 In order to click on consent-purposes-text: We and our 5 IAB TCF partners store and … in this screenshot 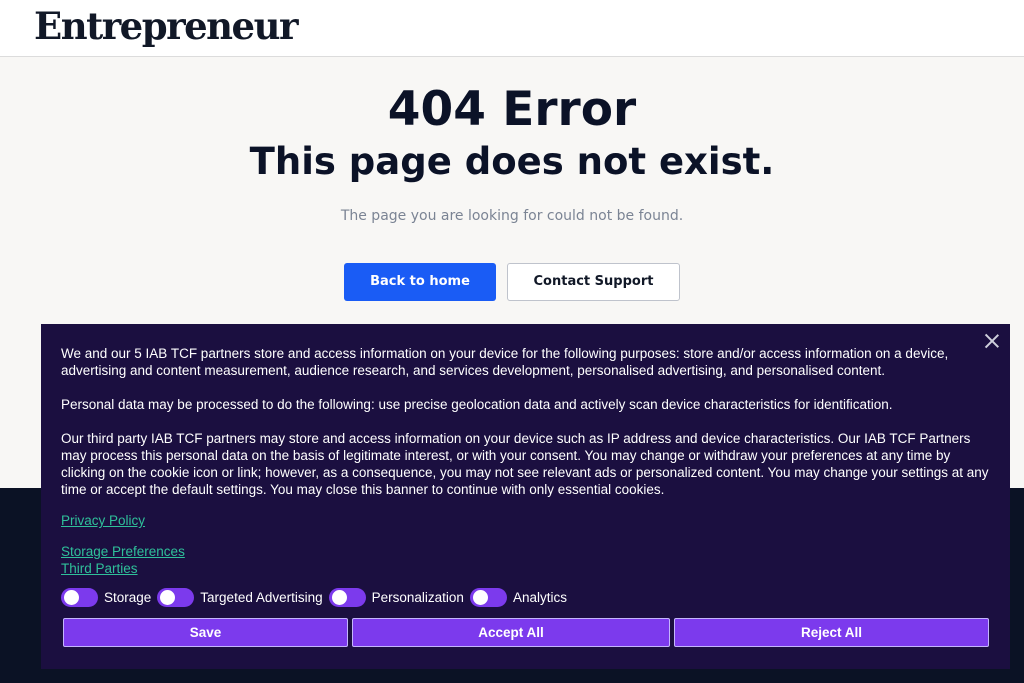, I will do `click(505, 362)`.